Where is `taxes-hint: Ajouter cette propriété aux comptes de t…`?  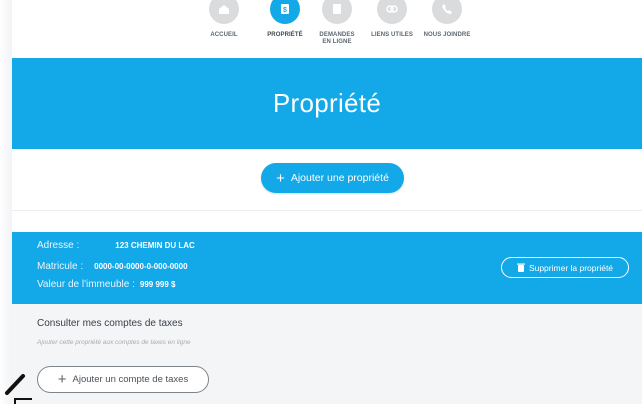
taxes-hint: Ajouter cette propriété aux comptes de t… is located at coordinates (114, 342).